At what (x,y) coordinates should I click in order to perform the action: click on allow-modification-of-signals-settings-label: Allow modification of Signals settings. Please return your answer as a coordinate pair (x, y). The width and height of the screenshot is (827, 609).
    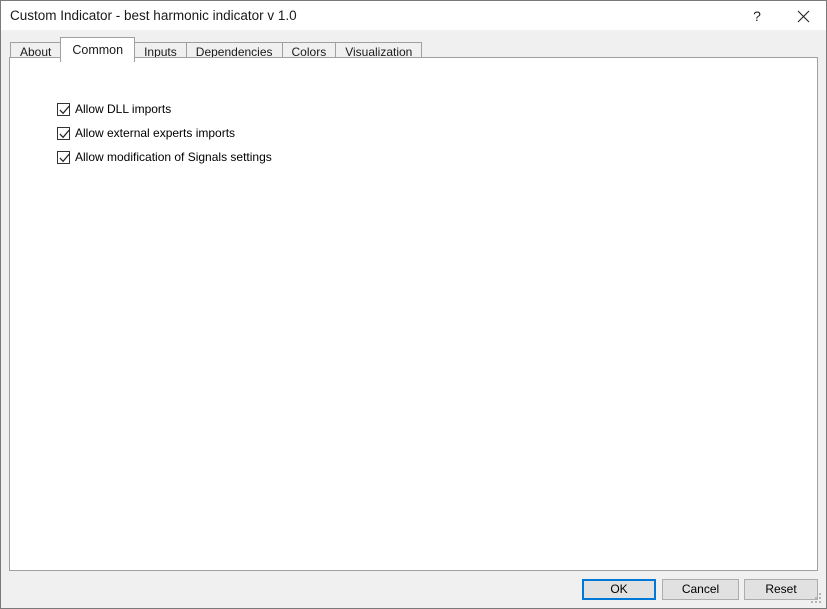
    Looking at the image, I should click on (173, 156).